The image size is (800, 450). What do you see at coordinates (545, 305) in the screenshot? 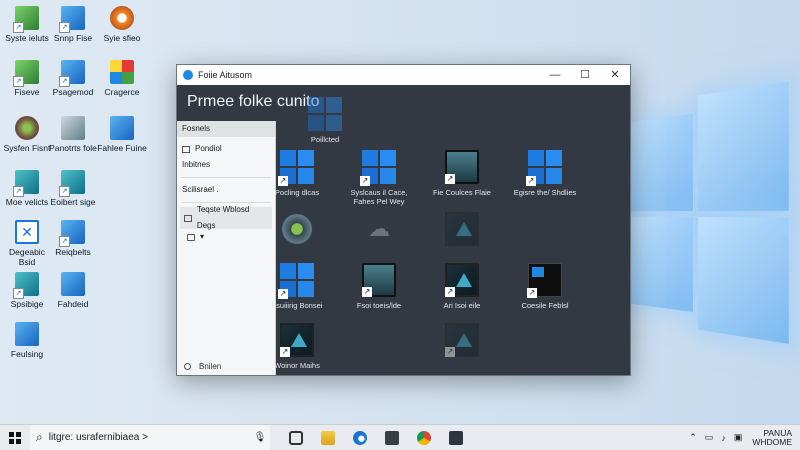
I see `file-tile-label: Coesile Feblsl` at bounding box center [545, 305].